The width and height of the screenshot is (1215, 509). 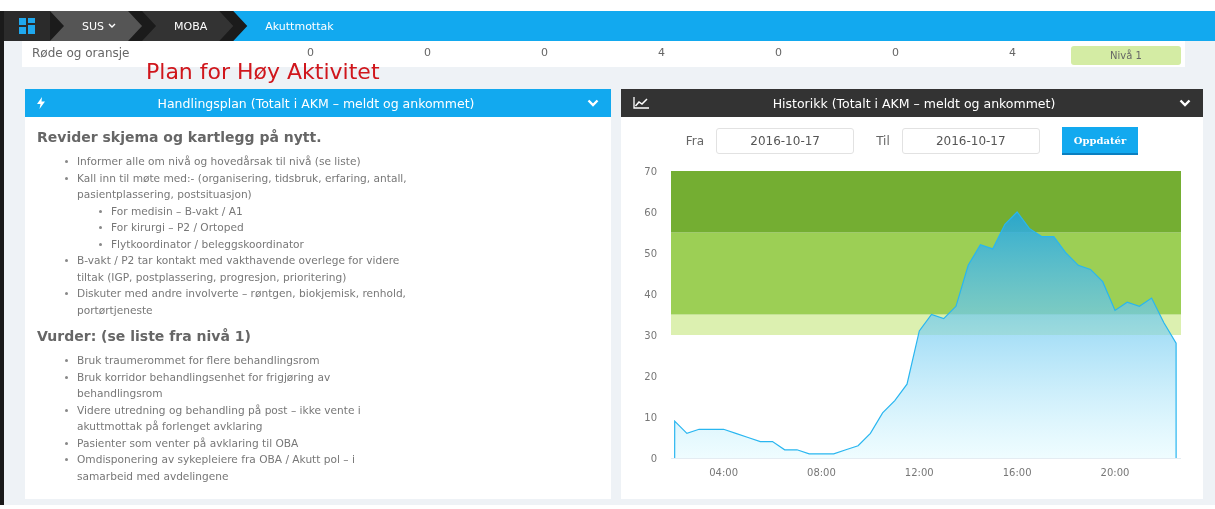 What do you see at coordinates (883, 141) in the screenshot?
I see `to-label: Til` at bounding box center [883, 141].